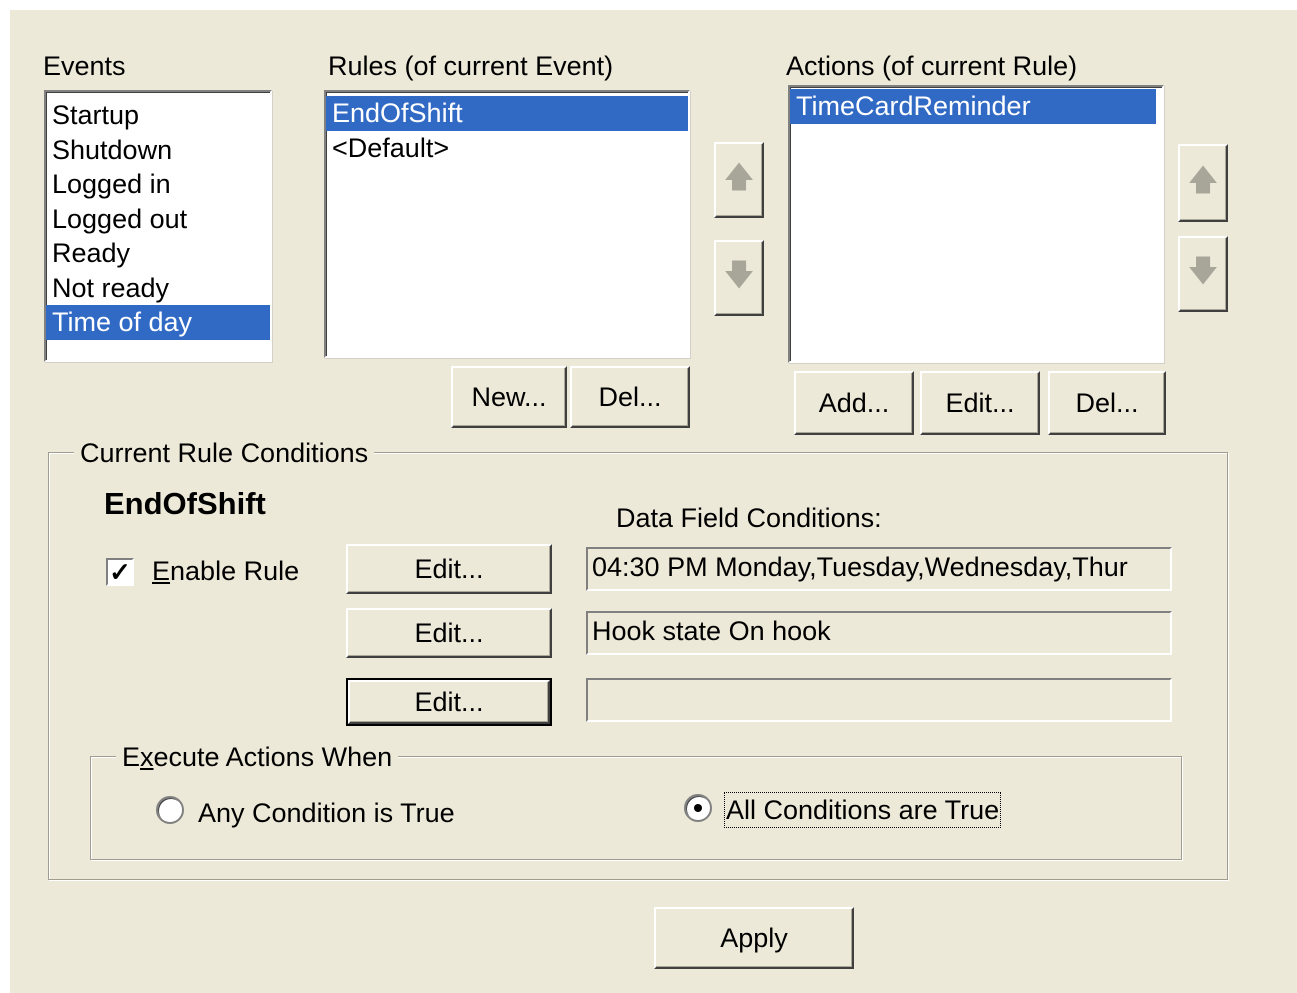 Image resolution: width=1297 pixels, height=993 pixels. What do you see at coordinates (158, 184) in the screenshot?
I see `event-item-logged-in: Logged in` at bounding box center [158, 184].